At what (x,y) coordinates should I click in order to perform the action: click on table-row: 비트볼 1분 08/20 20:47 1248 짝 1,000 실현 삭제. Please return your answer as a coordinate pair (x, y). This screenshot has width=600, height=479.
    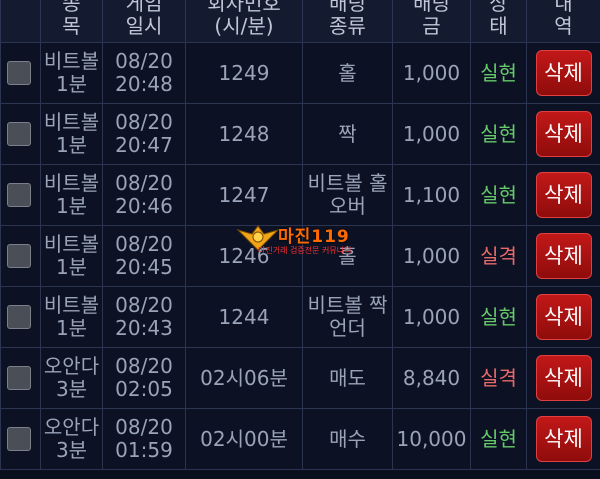
    Looking at the image, I should click on (300, 134).